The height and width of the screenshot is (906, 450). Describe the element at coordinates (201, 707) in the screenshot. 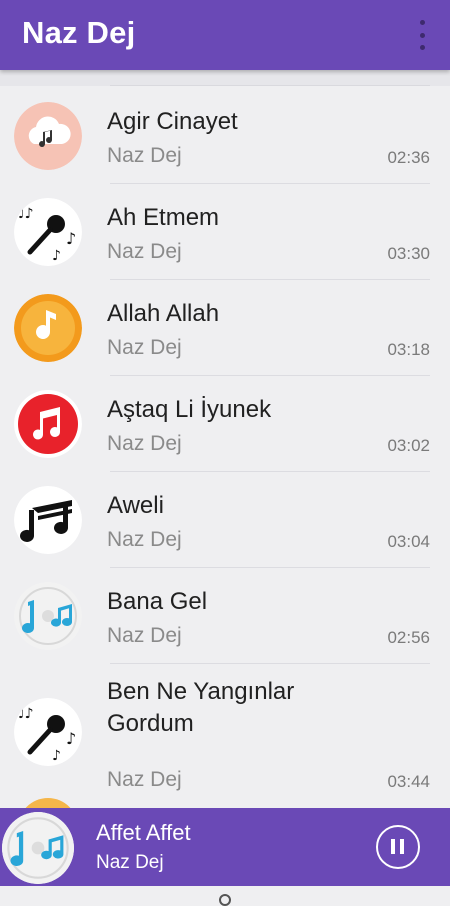

I see `song-title: Ben Ne Yangınlar Gordum` at that location.